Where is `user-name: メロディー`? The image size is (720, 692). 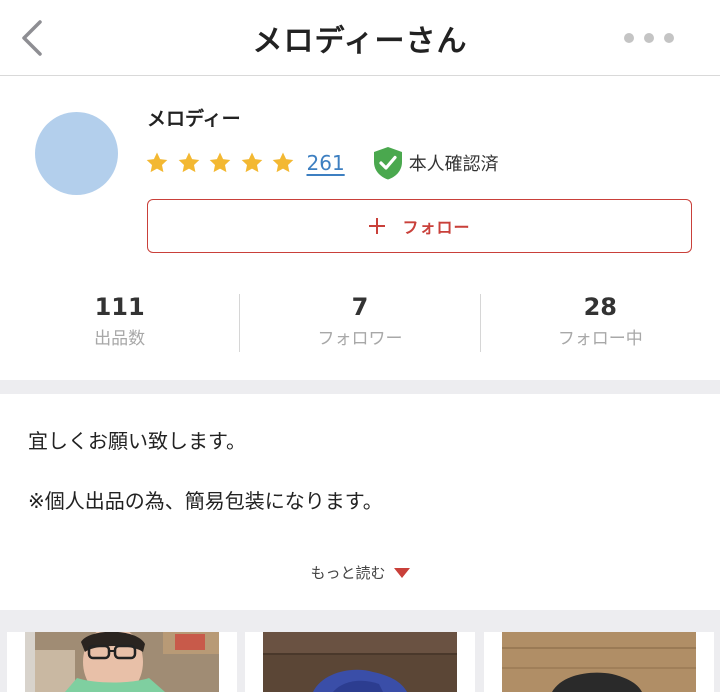 user-name: メロディー is located at coordinates (194, 119).